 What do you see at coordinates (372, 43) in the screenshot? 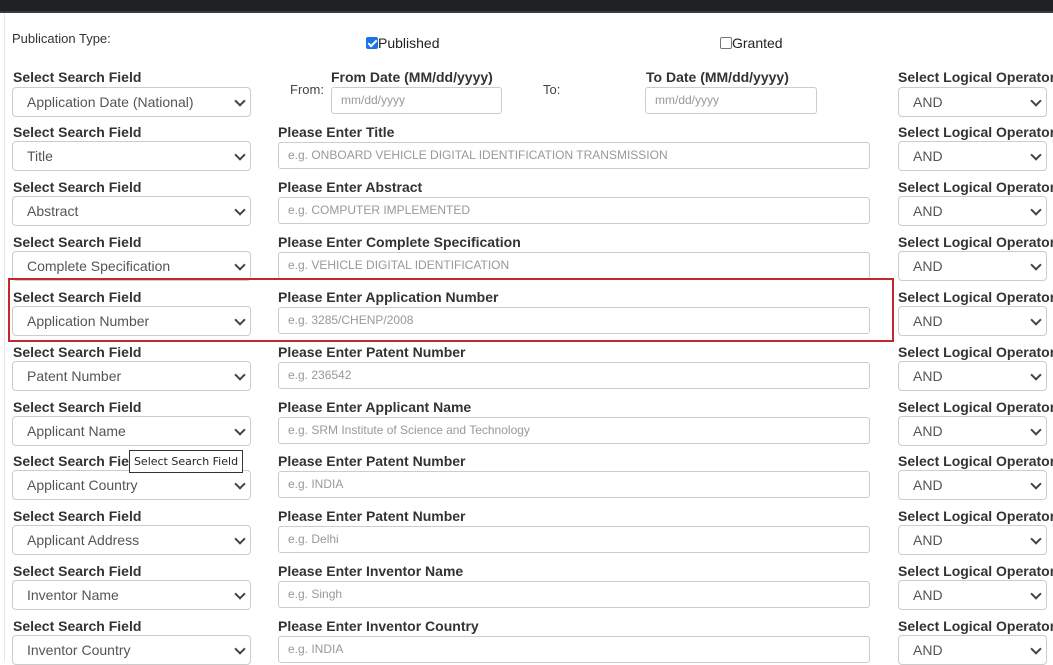
I see `checkbox-checked-icon` at bounding box center [372, 43].